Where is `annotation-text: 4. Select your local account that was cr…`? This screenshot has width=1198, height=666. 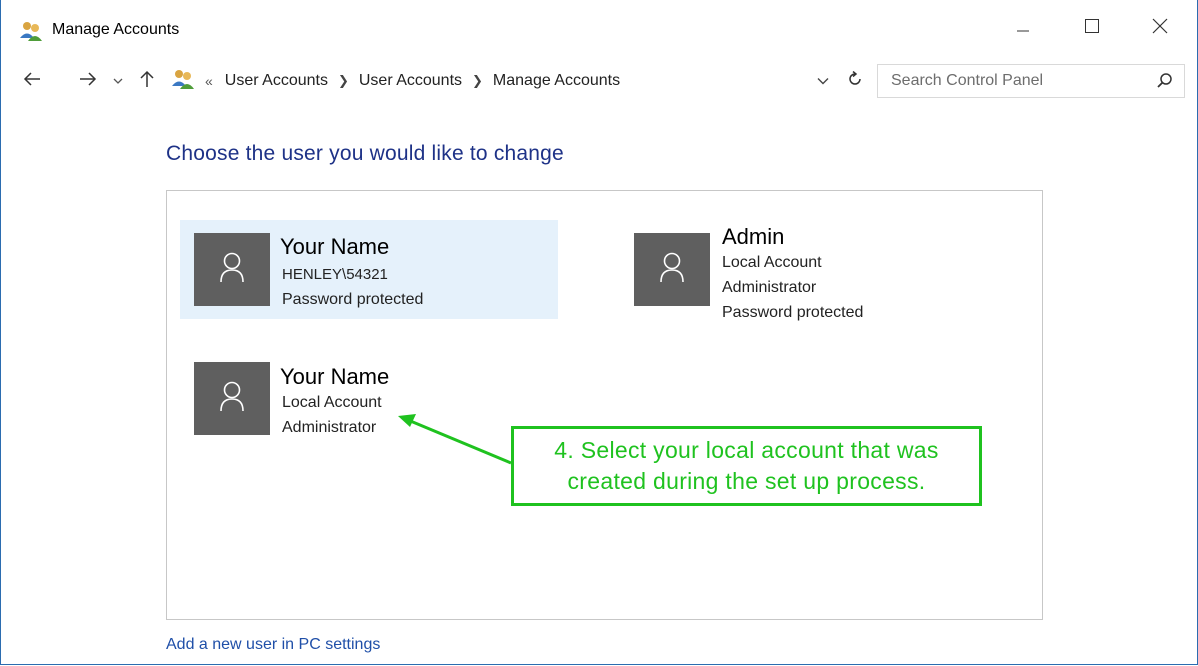 annotation-text: 4. Select your local account that was cr… is located at coordinates (746, 466).